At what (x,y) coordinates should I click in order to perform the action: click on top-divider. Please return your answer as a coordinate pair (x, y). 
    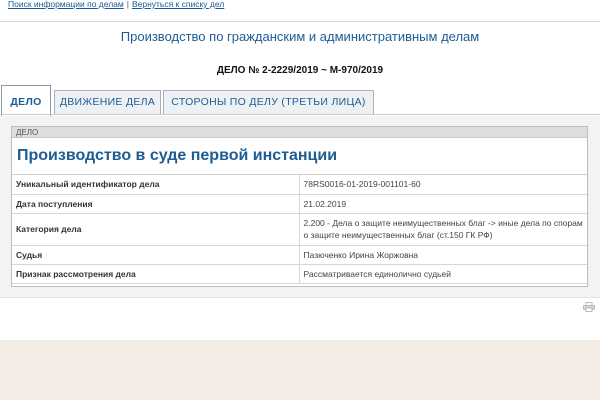
    Looking at the image, I should click on (300, 21).